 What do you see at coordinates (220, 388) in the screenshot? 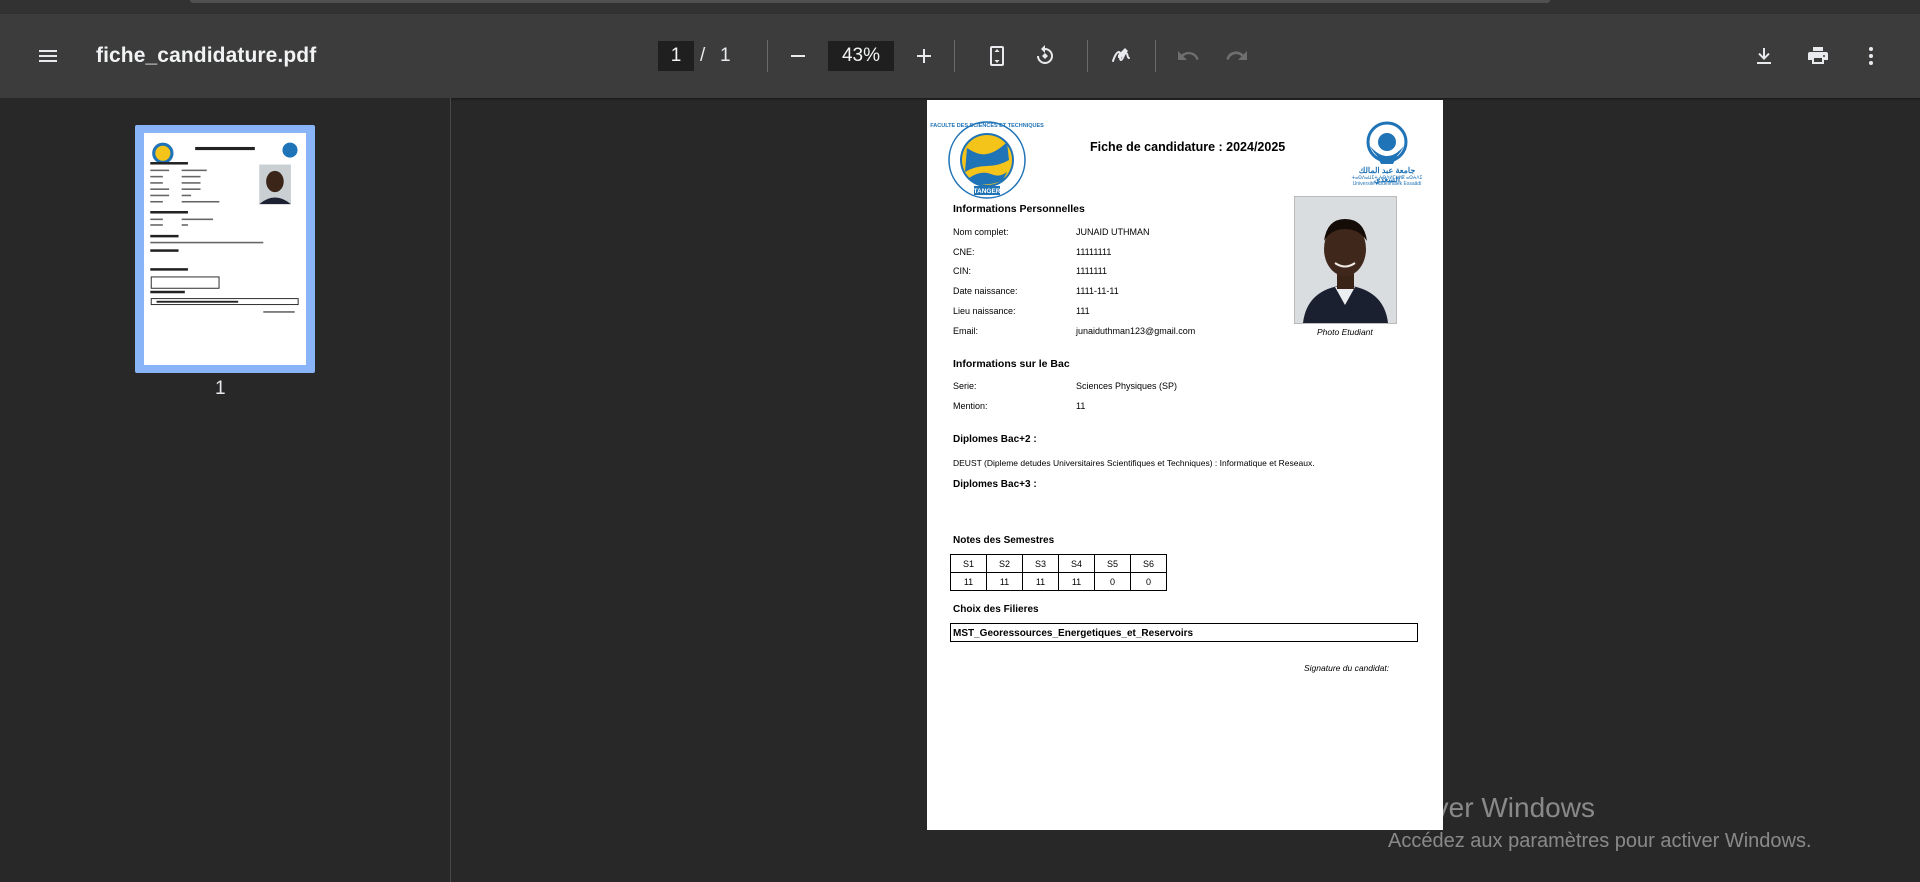
I see `thumbnail-page-number: 1` at bounding box center [220, 388].